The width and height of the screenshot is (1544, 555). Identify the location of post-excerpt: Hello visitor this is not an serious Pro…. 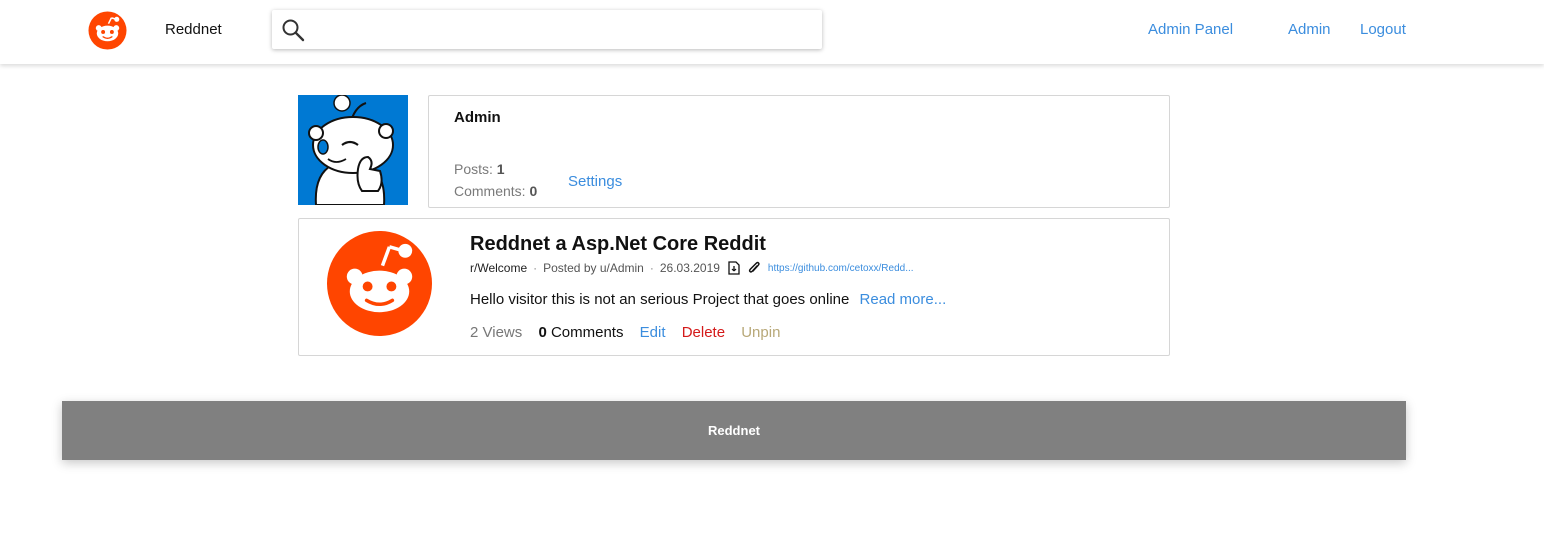
(708, 299).